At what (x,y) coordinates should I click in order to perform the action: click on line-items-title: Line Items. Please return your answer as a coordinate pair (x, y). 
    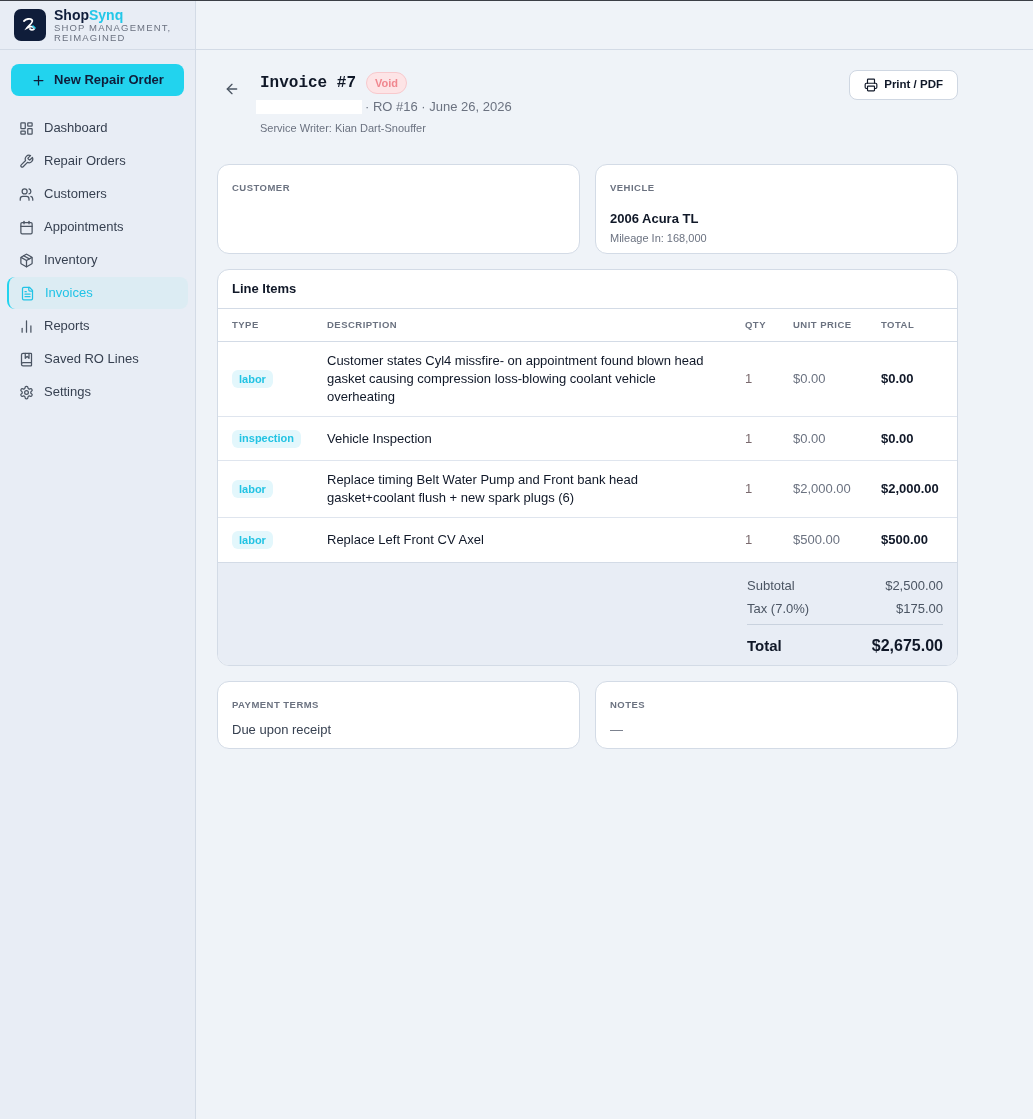
    Looking at the image, I should click on (264, 289).